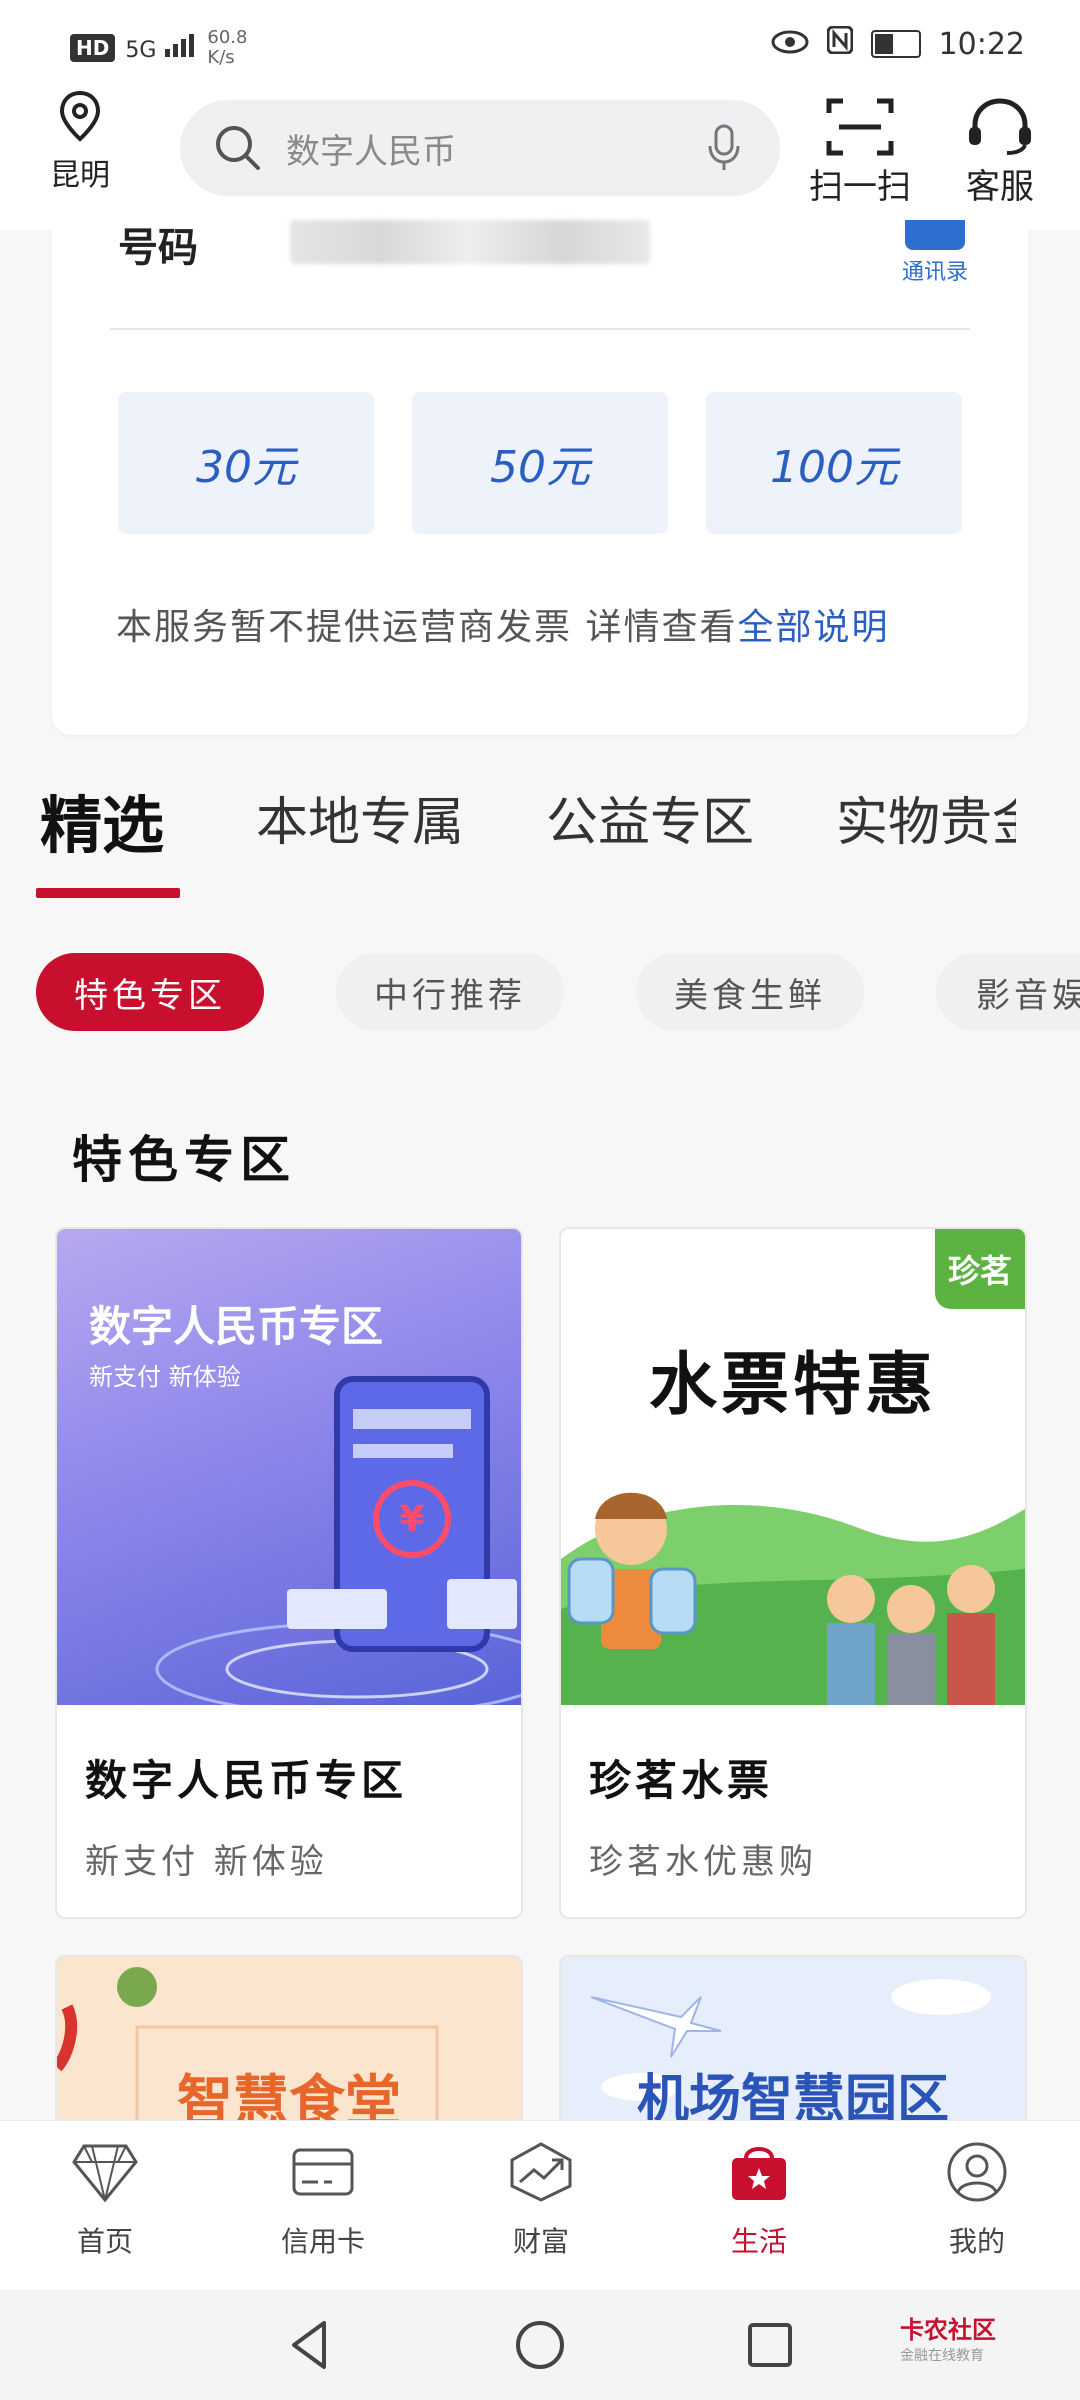  What do you see at coordinates (1008, 992) in the screenshot?
I see `chip-entertainment: 影音娱` at bounding box center [1008, 992].